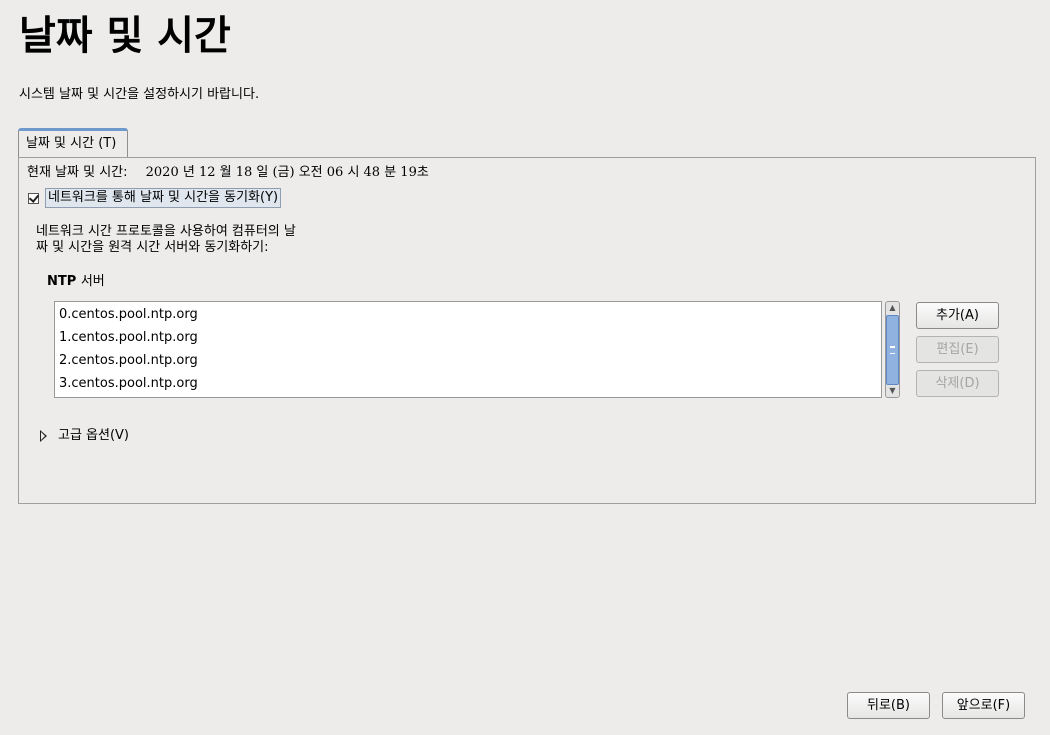 The height and width of the screenshot is (735, 1050). Describe the element at coordinates (468, 314) in the screenshot. I see `list-item: 0.centos.pool.ntp.org` at that location.